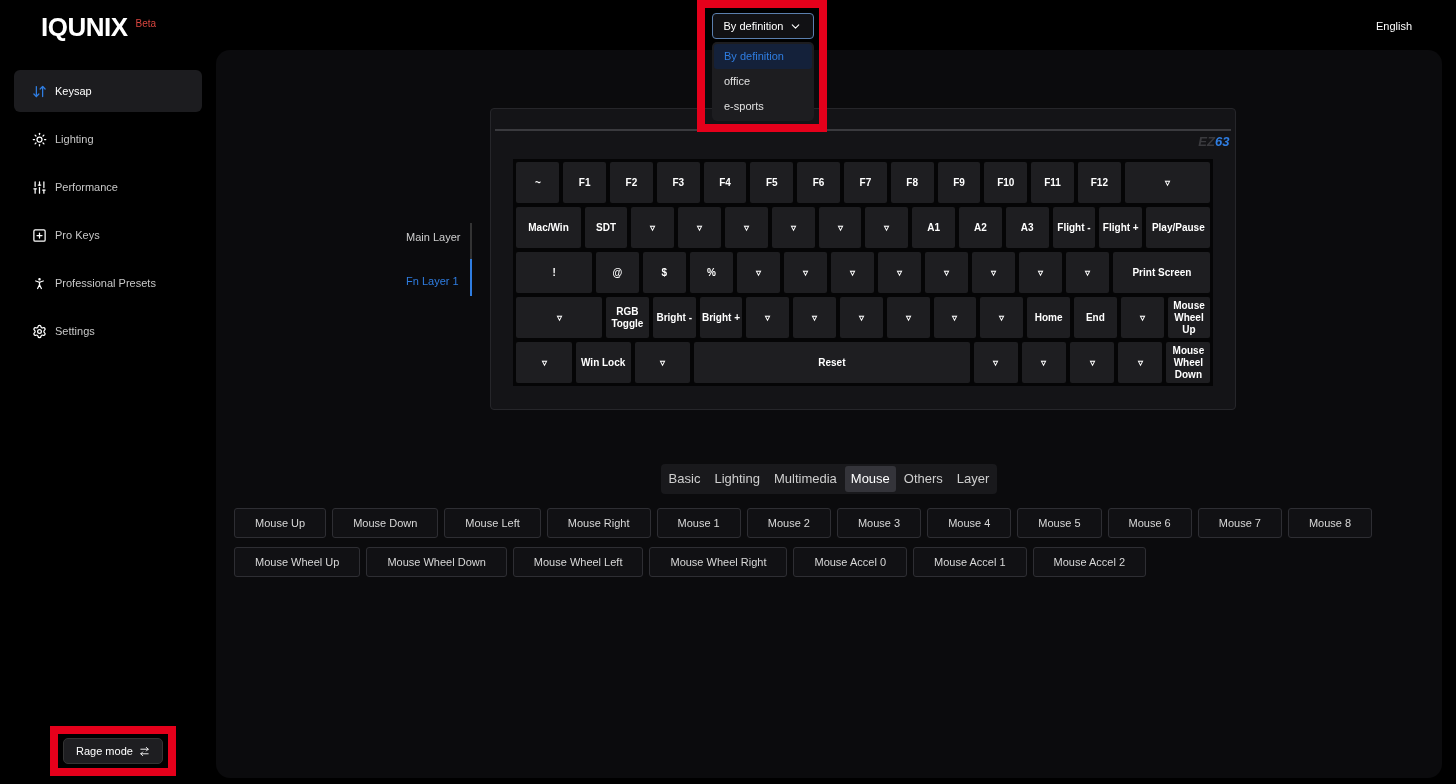  I want to click on layer-tab: Main Layer, so click(433, 236).